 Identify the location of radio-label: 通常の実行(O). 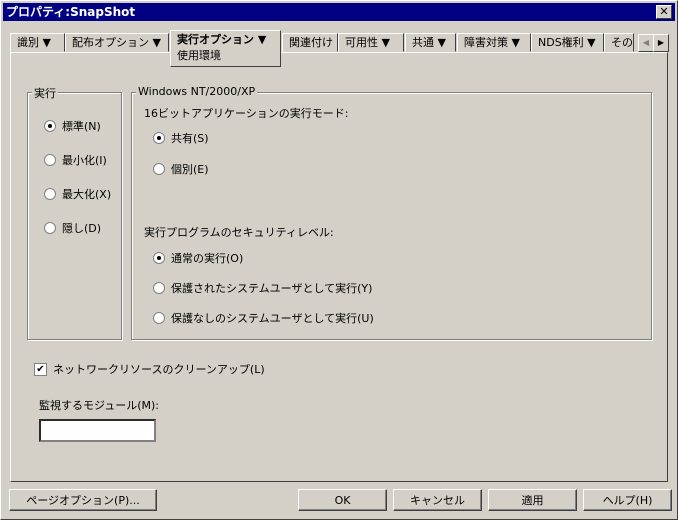
(207, 258).